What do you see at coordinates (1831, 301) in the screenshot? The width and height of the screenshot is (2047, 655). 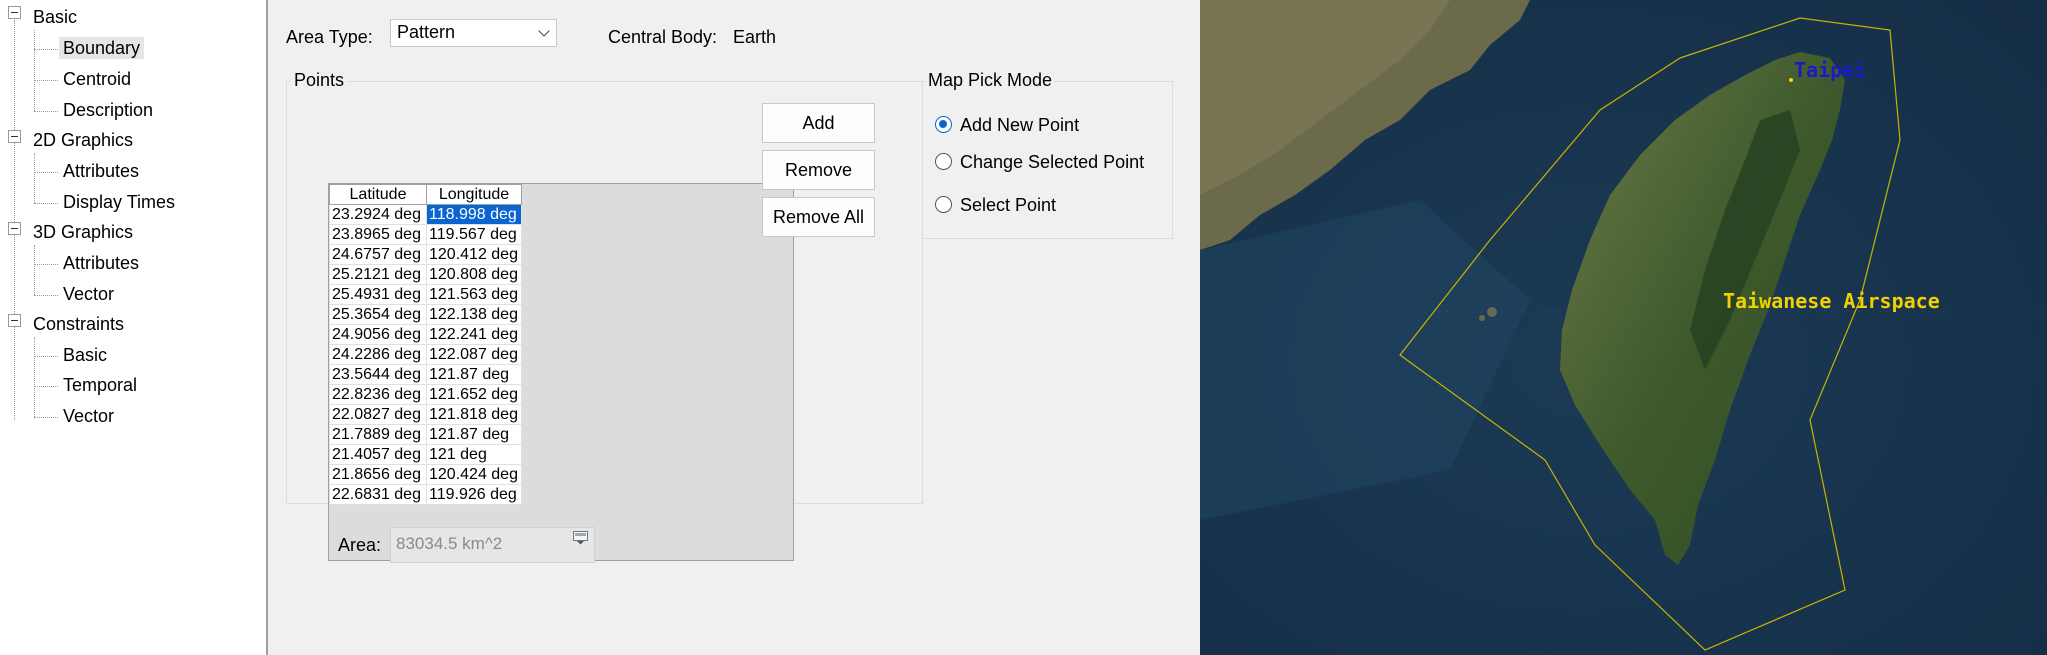 I see `airspace-label: Taiwanese Airspace` at bounding box center [1831, 301].